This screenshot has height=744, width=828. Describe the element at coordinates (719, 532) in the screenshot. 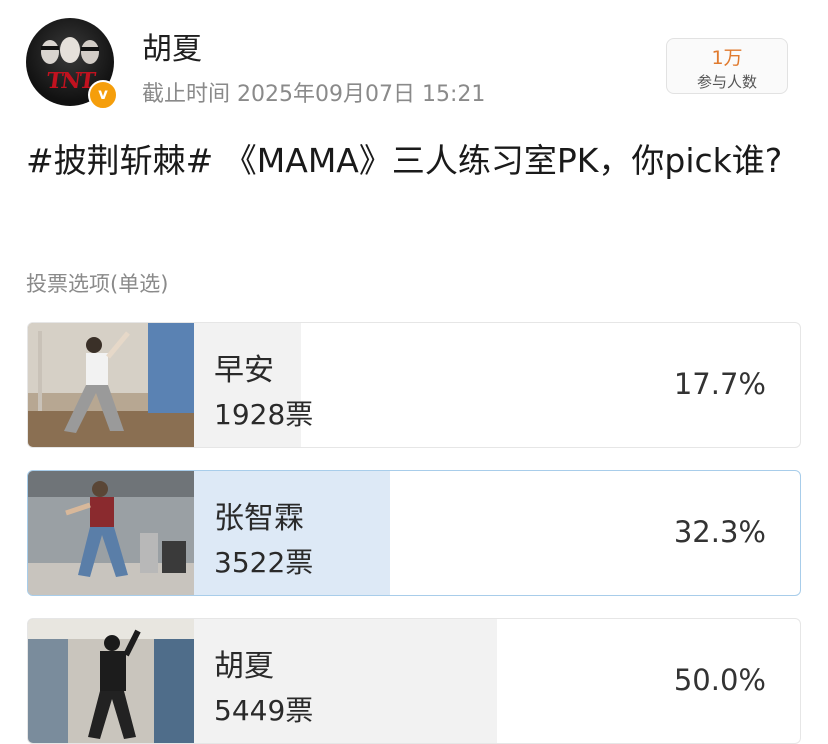

I see `poll-option-percent: 32.3%` at that location.